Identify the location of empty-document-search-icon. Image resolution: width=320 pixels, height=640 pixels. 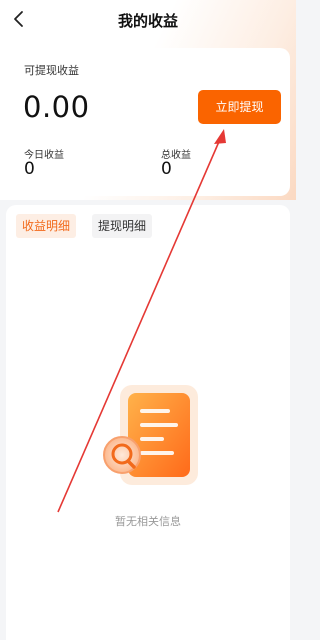
(150, 435).